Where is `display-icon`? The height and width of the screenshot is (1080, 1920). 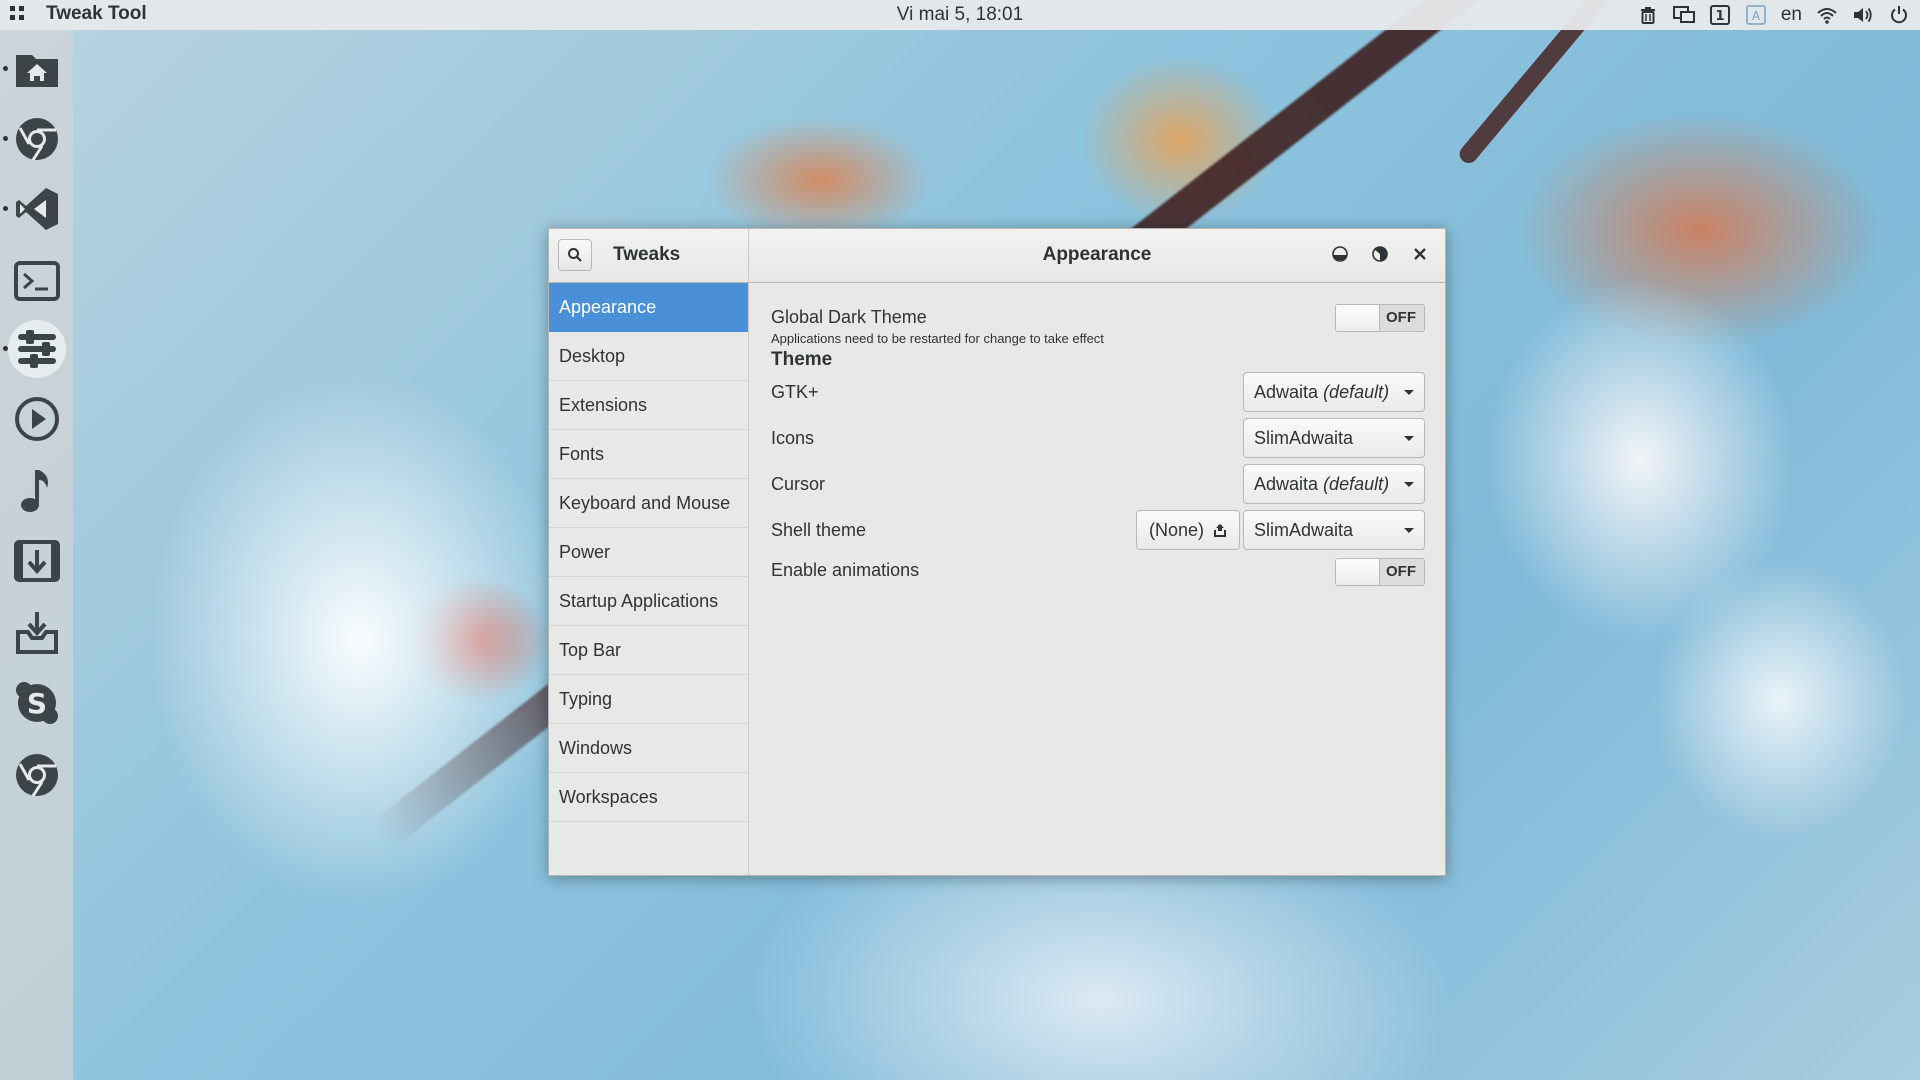 display-icon is located at coordinates (1683, 15).